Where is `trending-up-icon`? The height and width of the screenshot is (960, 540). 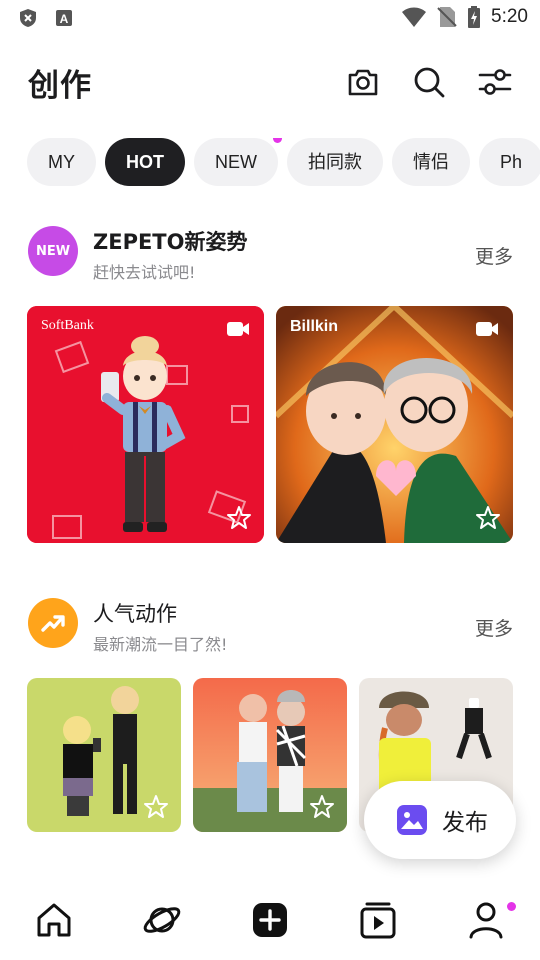 trending-up-icon is located at coordinates (53, 623).